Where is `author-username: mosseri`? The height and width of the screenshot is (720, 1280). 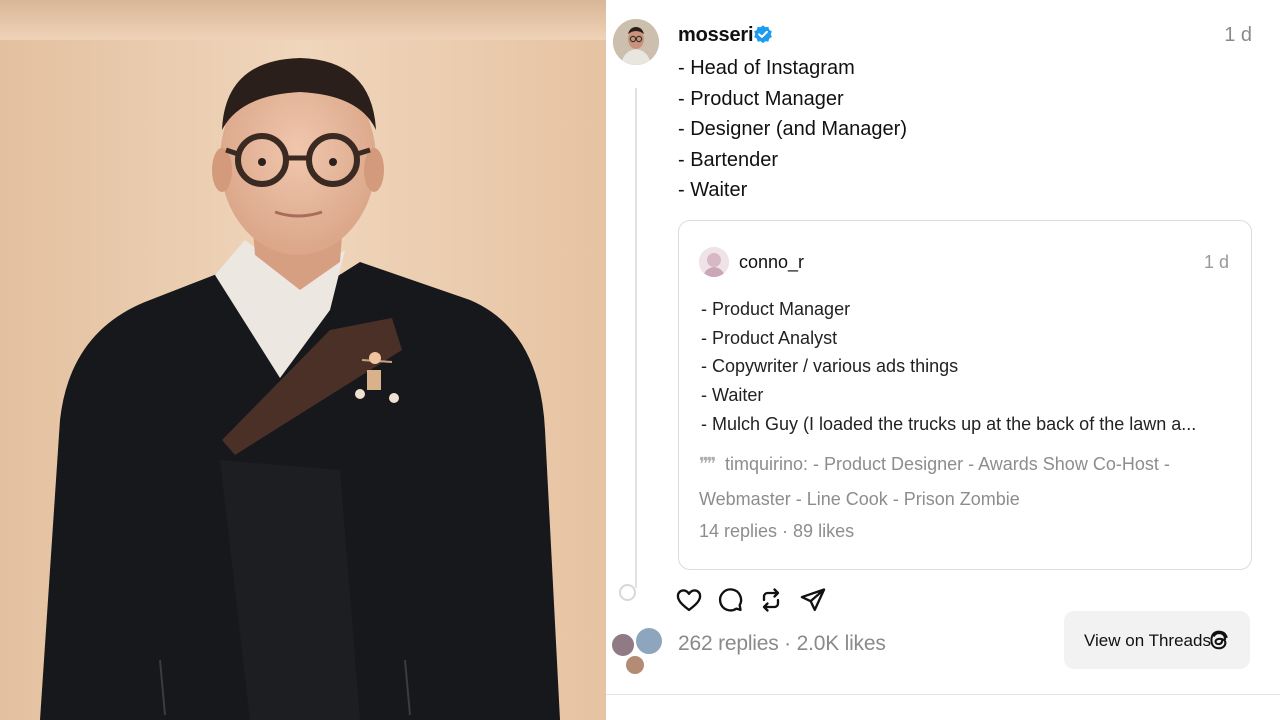 author-username: mosseri is located at coordinates (716, 35).